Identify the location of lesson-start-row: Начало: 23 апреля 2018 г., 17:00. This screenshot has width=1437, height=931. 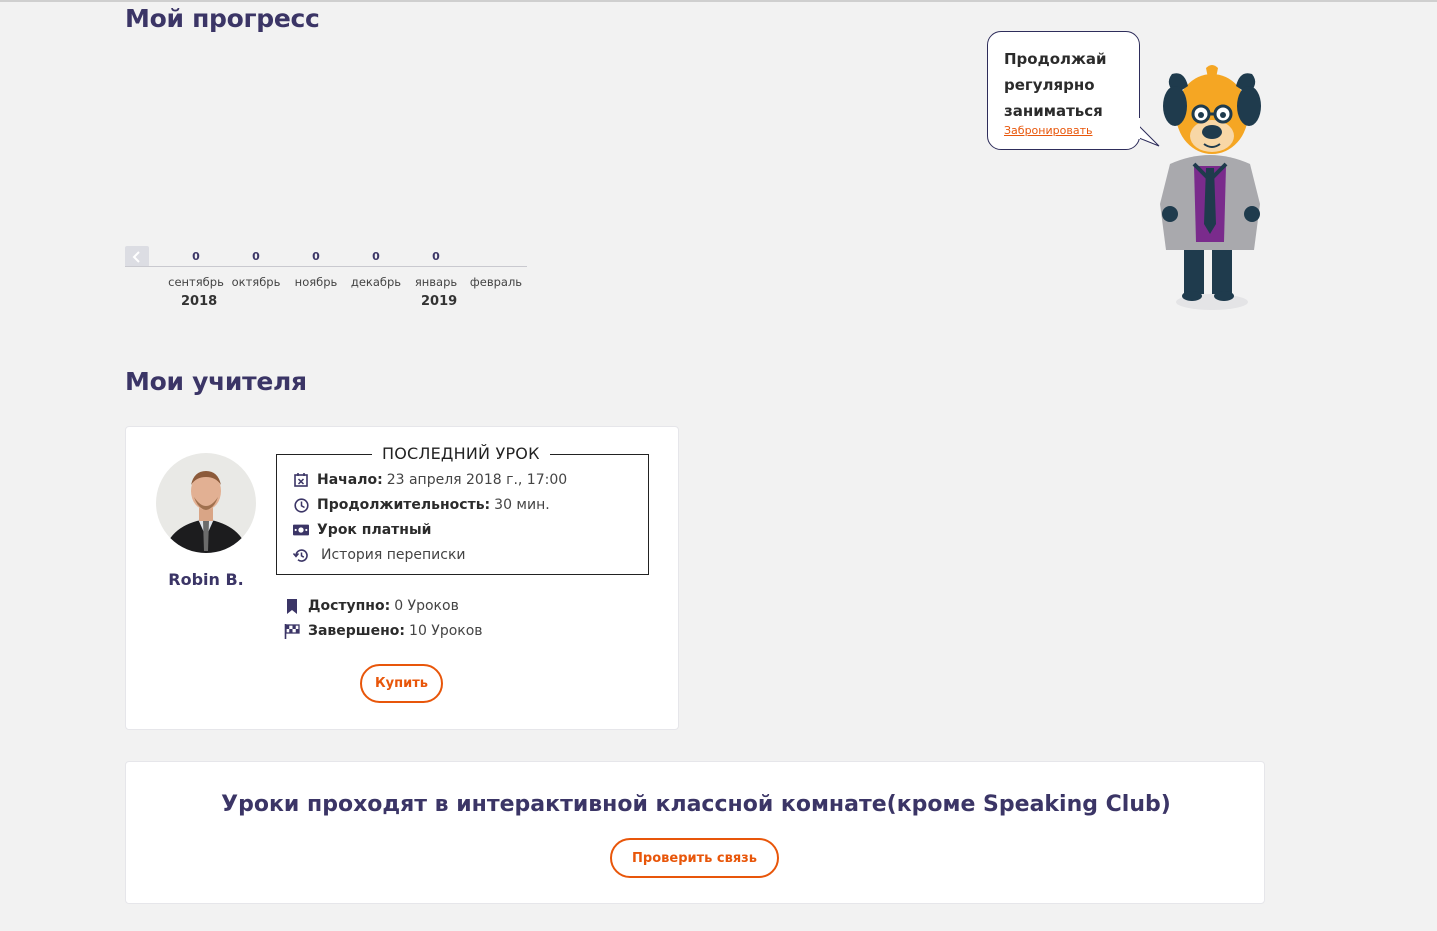
(430, 480).